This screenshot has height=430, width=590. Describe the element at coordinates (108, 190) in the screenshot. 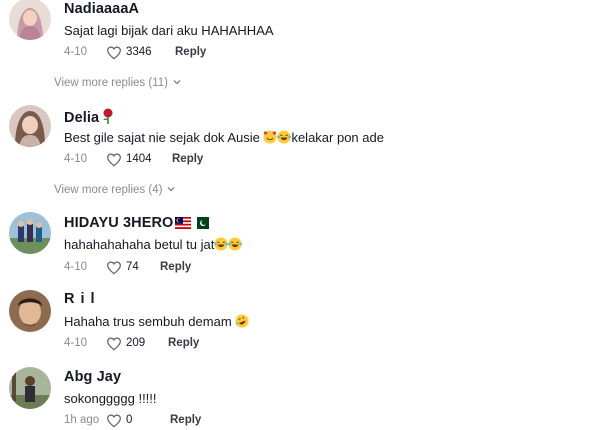

I see `view-more-replies-label: View more replies (4)` at that location.